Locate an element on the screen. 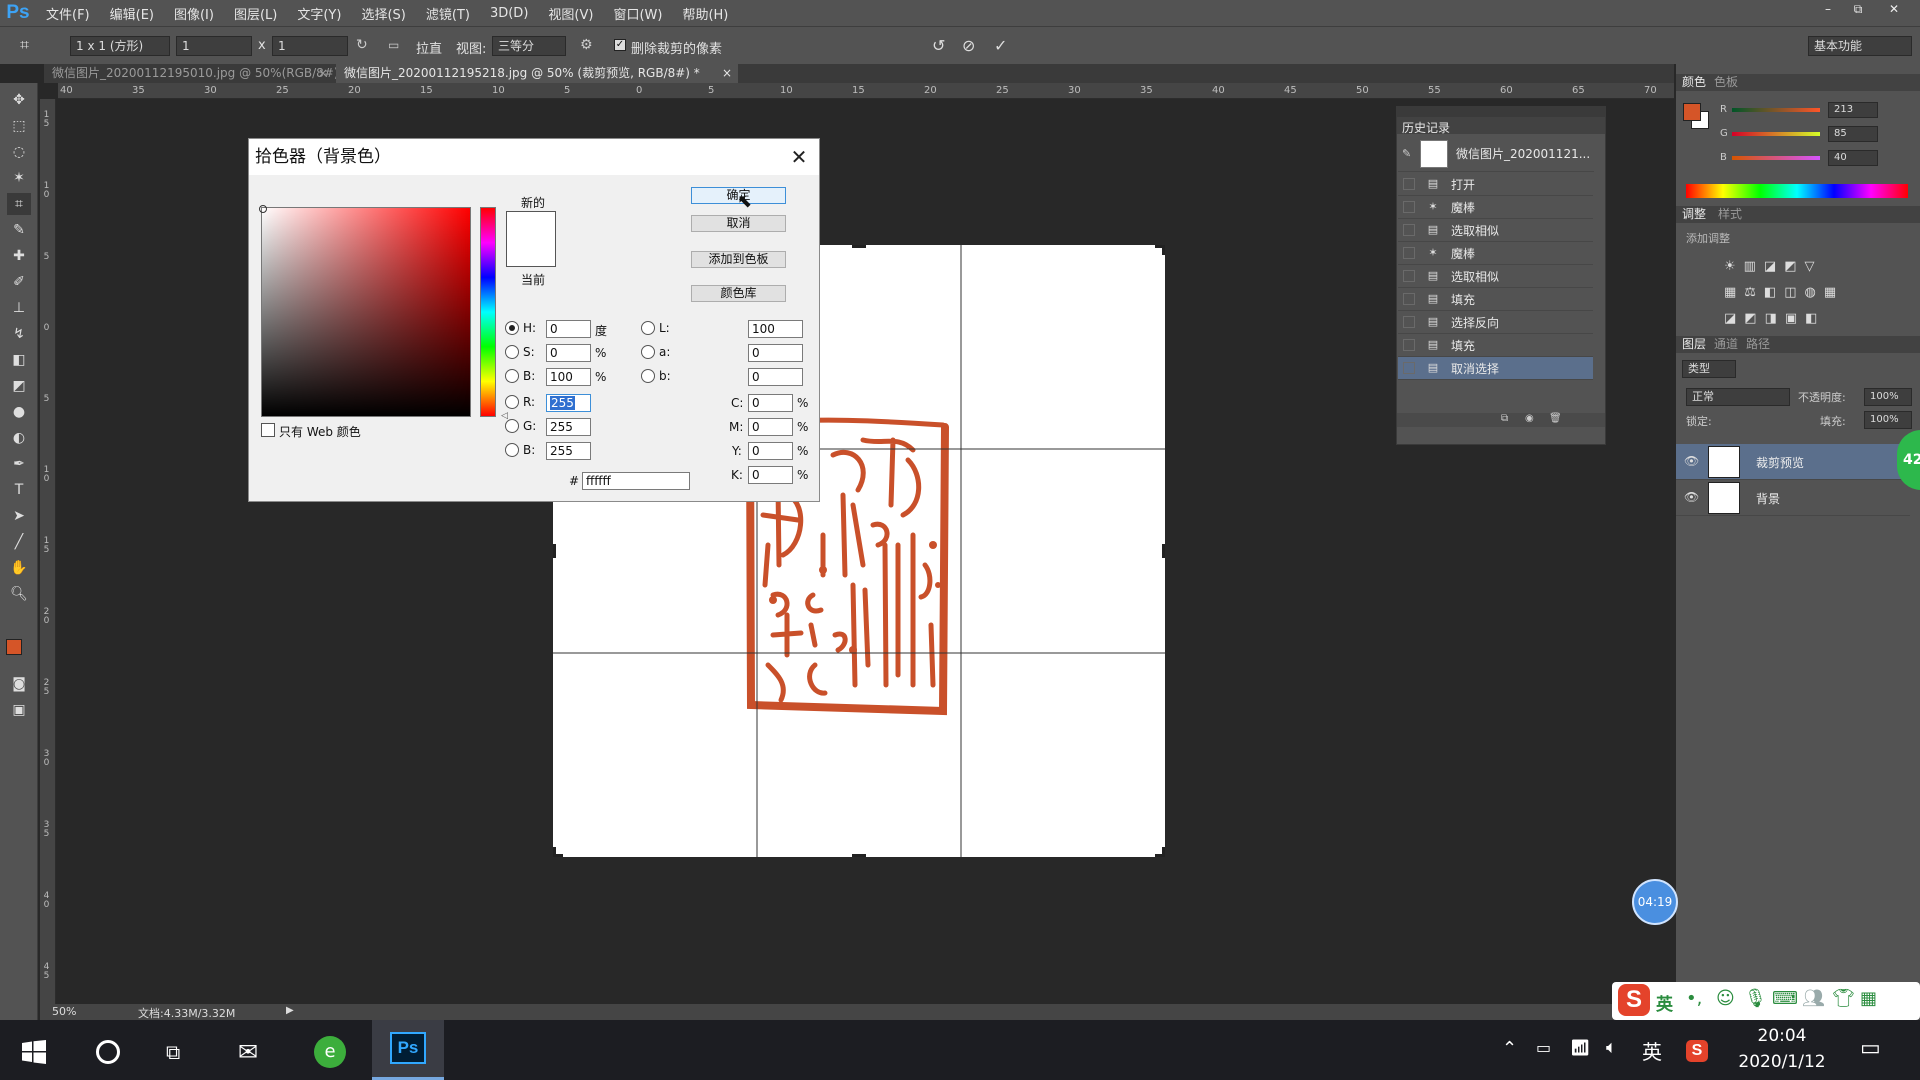 The height and width of the screenshot is (1080, 1920). tab-adjustments: 调整 is located at coordinates (1694, 214).